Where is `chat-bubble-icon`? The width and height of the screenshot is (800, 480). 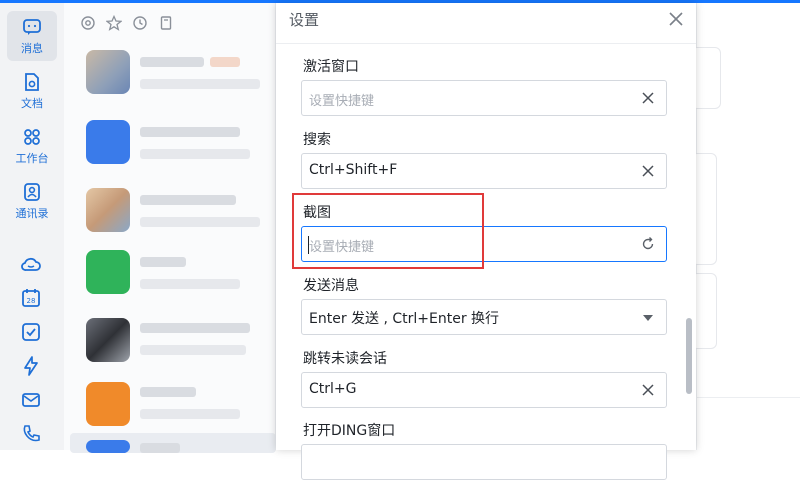 chat-bubble-icon is located at coordinates (32, 26).